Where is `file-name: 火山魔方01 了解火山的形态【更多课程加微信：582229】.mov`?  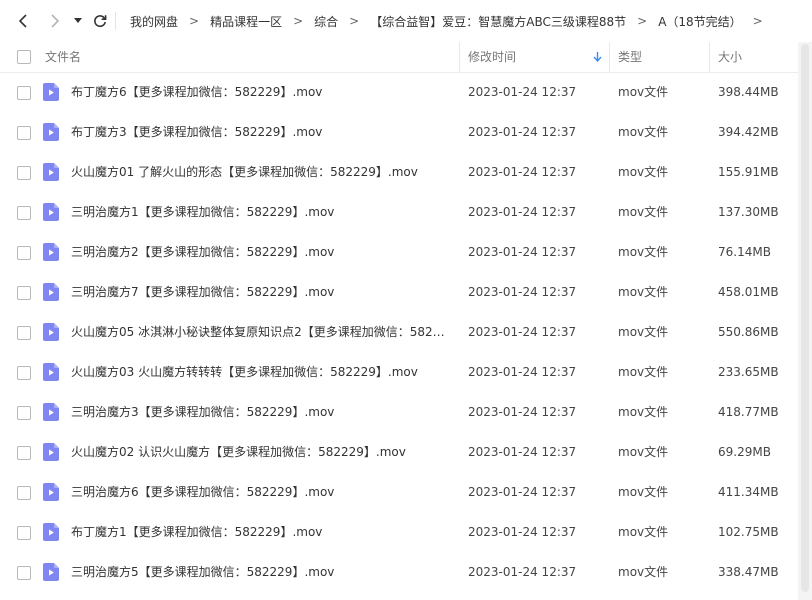
file-name: 火山魔方01 了解火山的形态【更多课程加微信：582229】.mov is located at coordinates (244, 172).